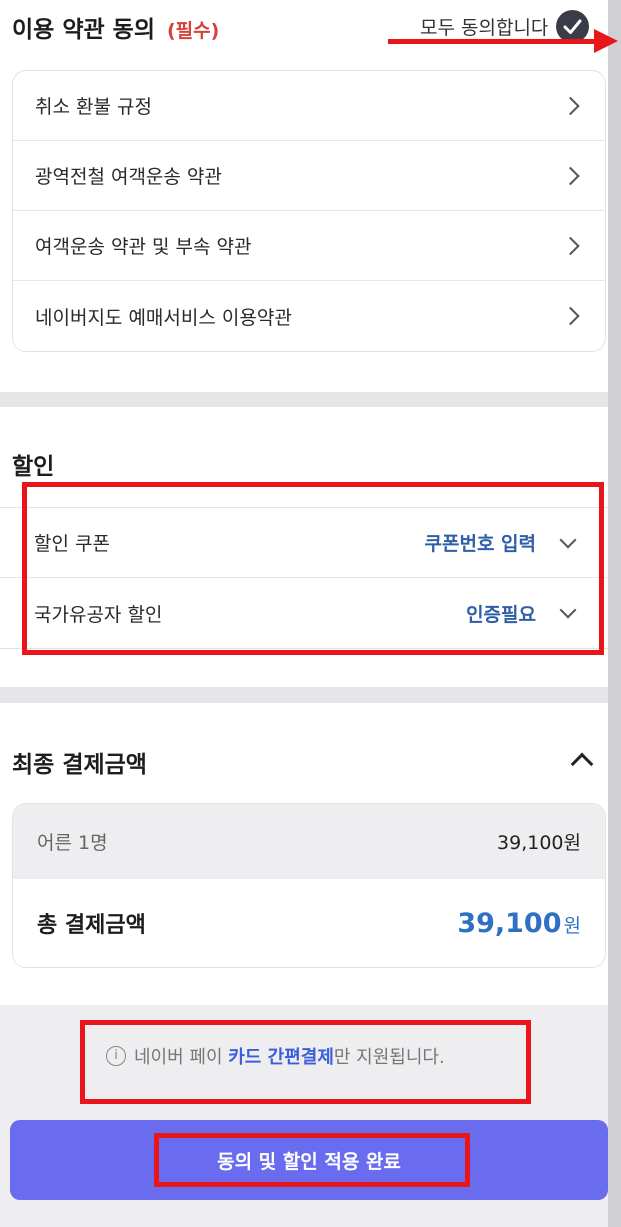 The image size is (621, 1227). Describe the element at coordinates (193, 31) in the screenshot. I see `required-tag: (필수)` at that location.